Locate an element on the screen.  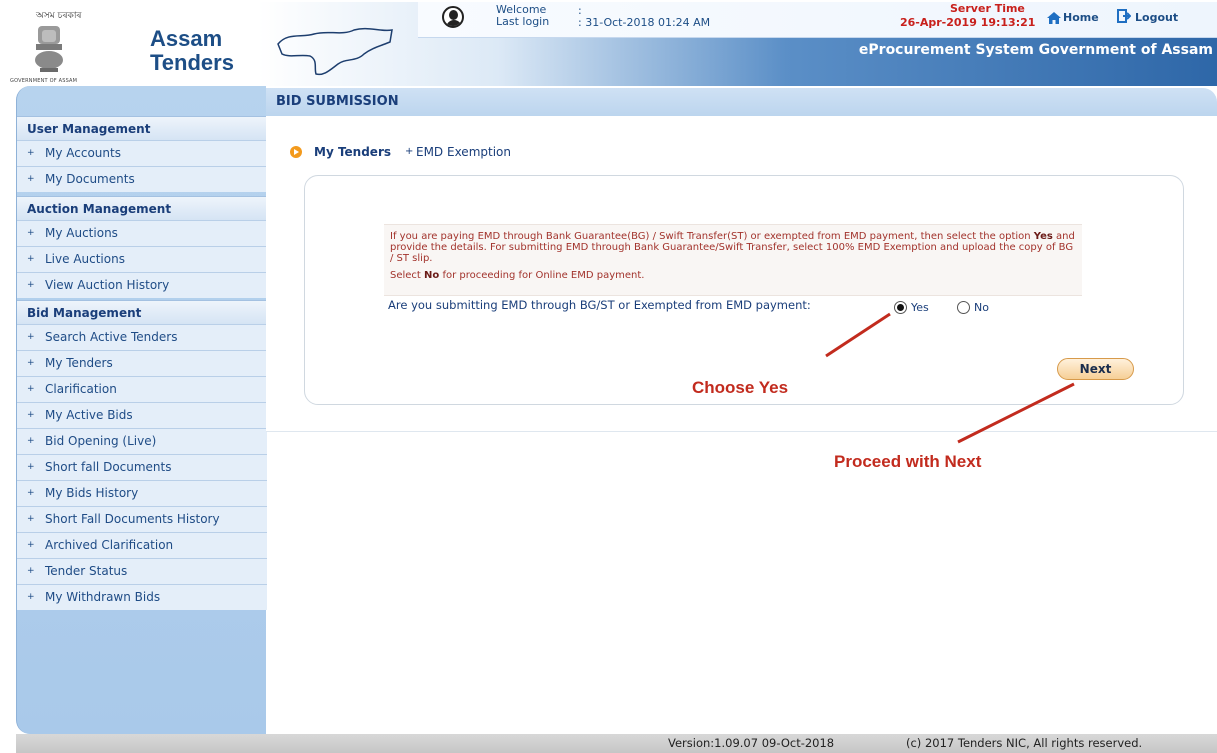
radio-yes-label: Yes is located at coordinates (920, 307).